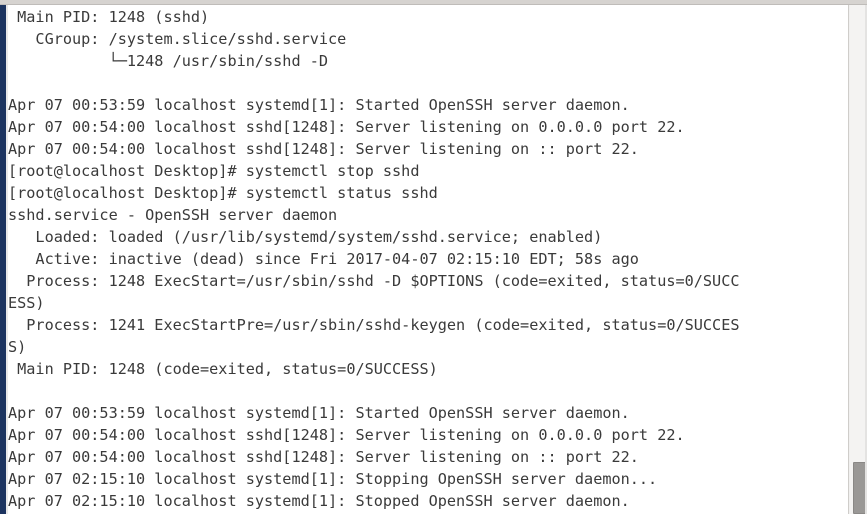 The width and height of the screenshot is (867, 514). Describe the element at coordinates (26, 303) in the screenshot. I see `terminal-line: ESS)` at that location.